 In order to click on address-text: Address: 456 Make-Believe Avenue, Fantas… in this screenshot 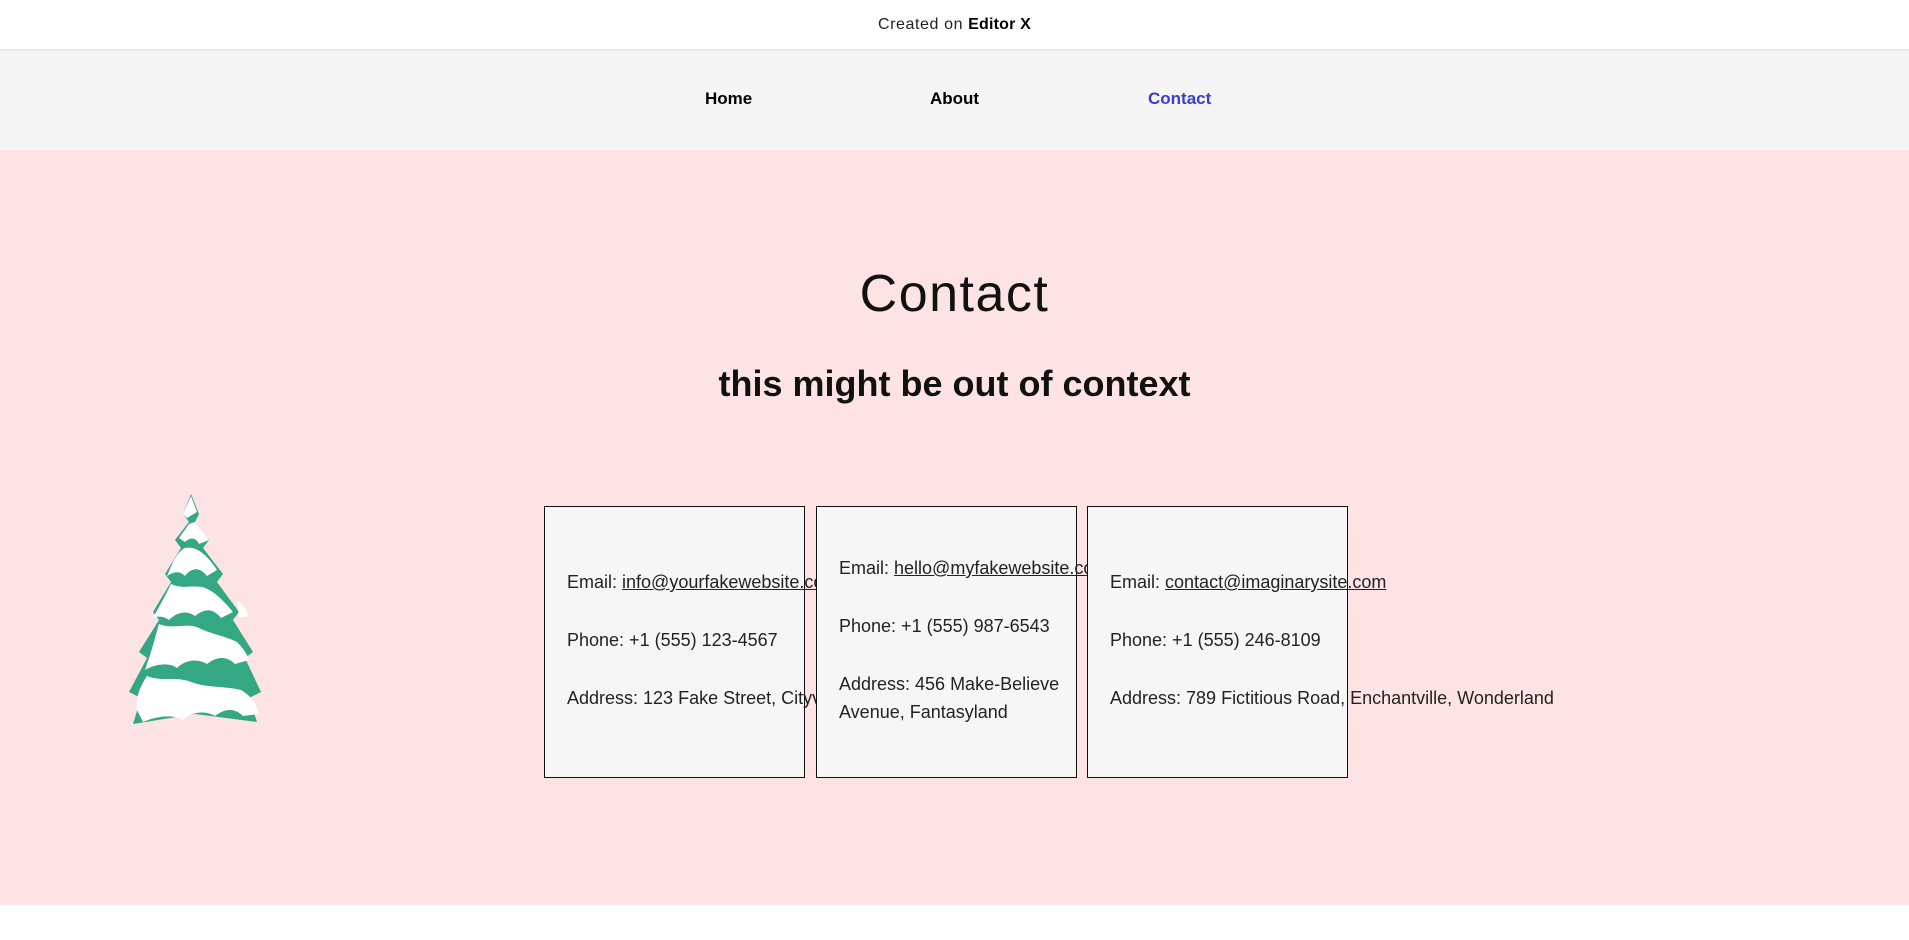, I will do `click(949, 698)`.